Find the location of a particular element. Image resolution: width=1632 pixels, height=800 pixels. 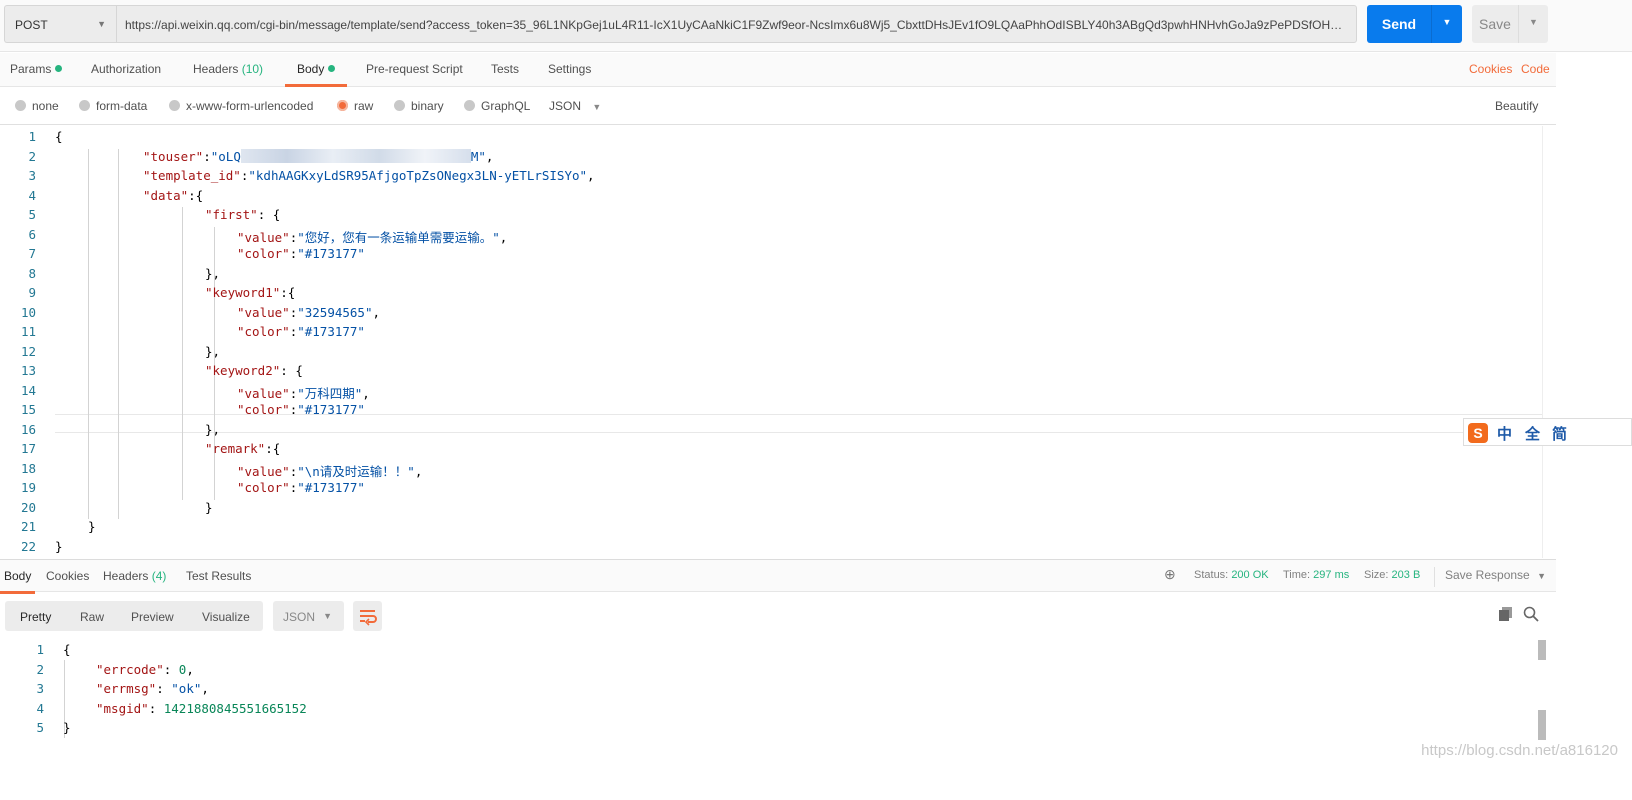

radio-form-data: form-data is located at coordinates (113, 106).